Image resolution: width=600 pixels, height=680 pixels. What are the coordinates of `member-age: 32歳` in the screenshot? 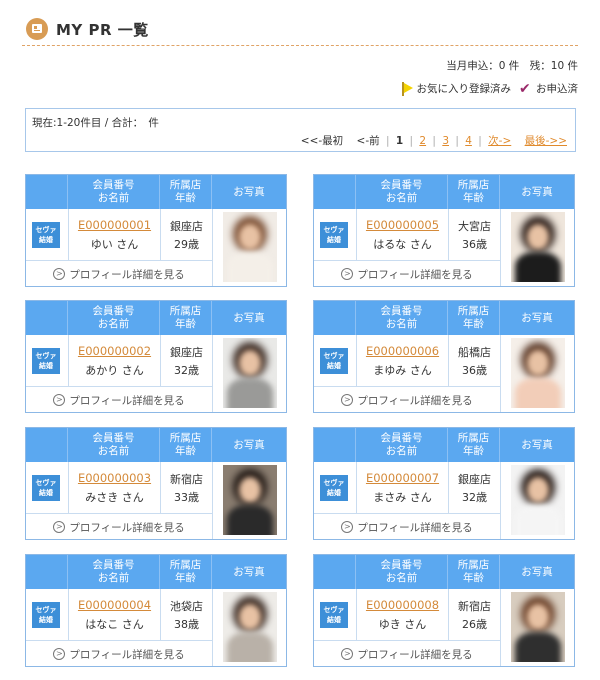 It's located at (474, 497).